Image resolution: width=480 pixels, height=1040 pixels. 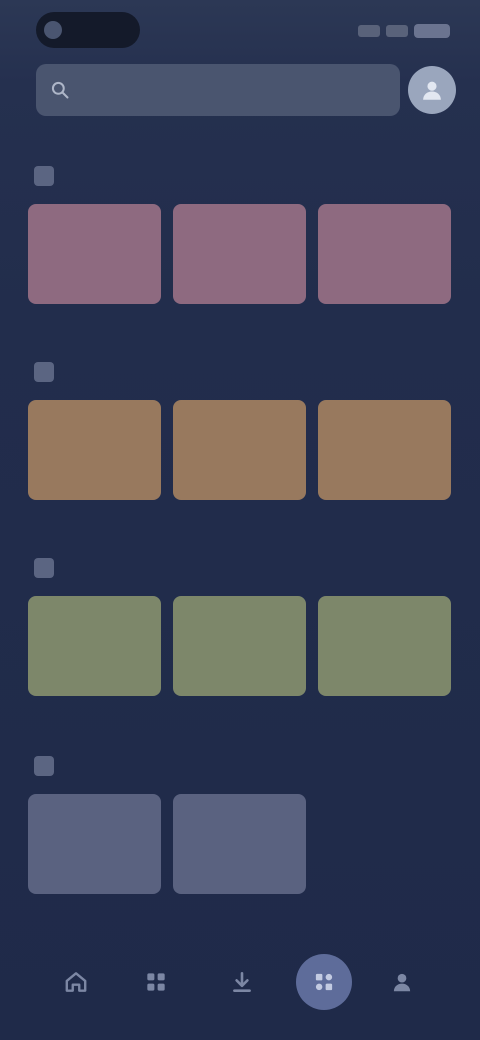 I want to click on search-box, so click(x=218, y=90).